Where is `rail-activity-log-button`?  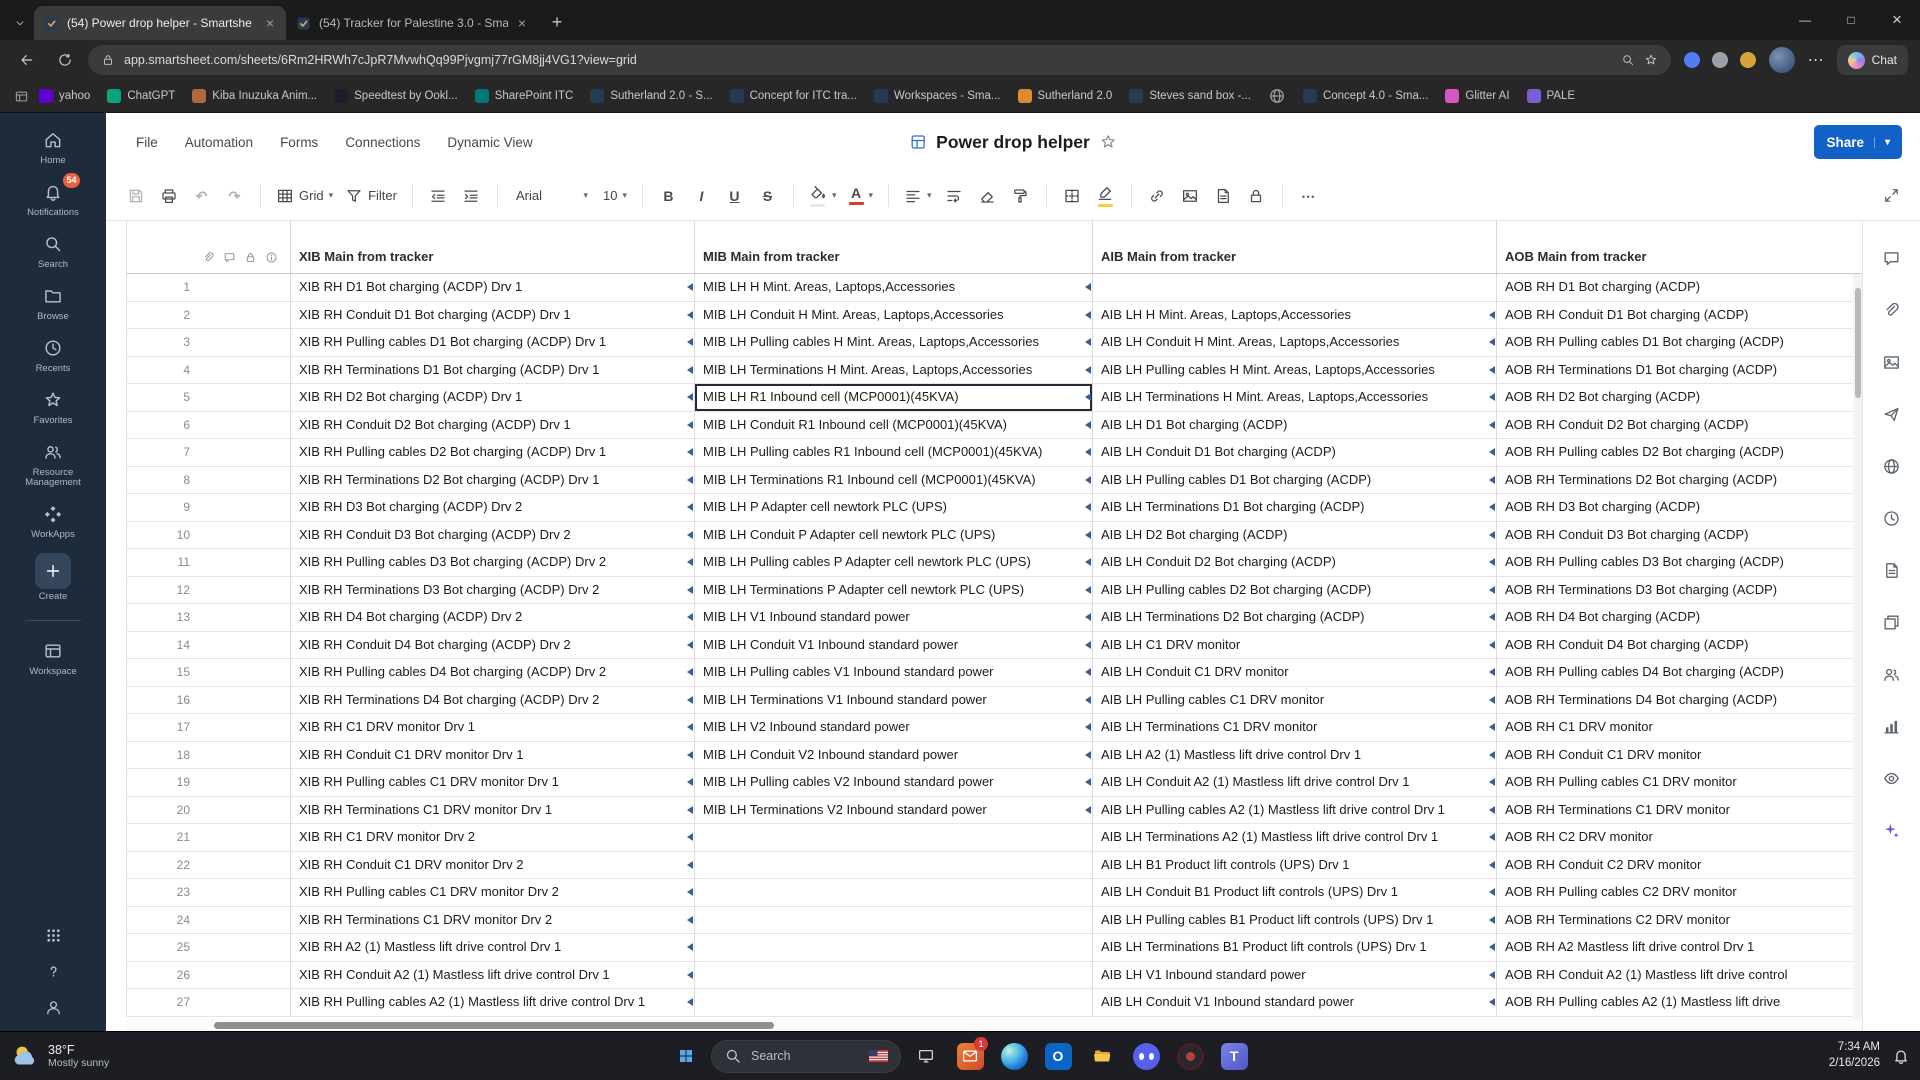
rail-activity-log-button is located at coordinates (1891, 518).